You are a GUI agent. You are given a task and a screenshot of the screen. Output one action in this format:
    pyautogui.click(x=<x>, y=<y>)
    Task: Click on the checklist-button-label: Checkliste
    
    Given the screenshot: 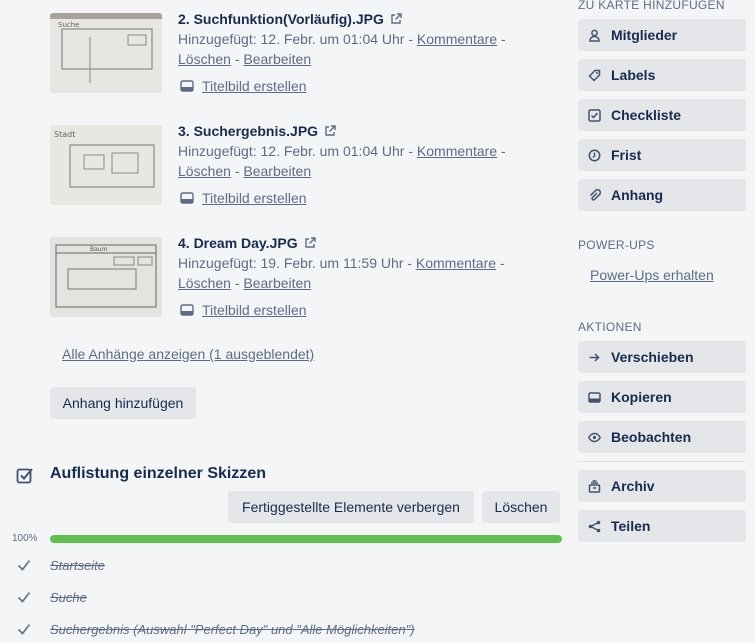 What is the action you would take?
    pyautogui.click(x=646, y=115)
    